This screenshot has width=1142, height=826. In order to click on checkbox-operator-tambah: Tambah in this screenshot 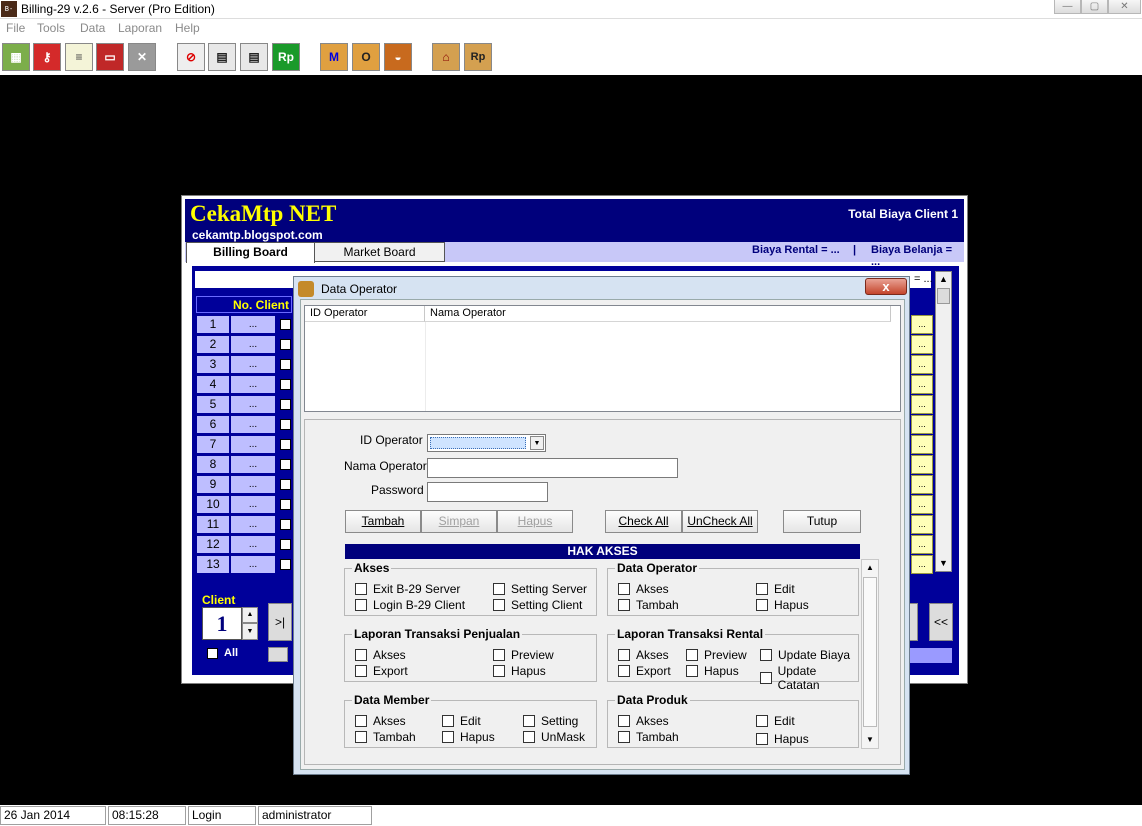, I will do `click(648, 605)`.